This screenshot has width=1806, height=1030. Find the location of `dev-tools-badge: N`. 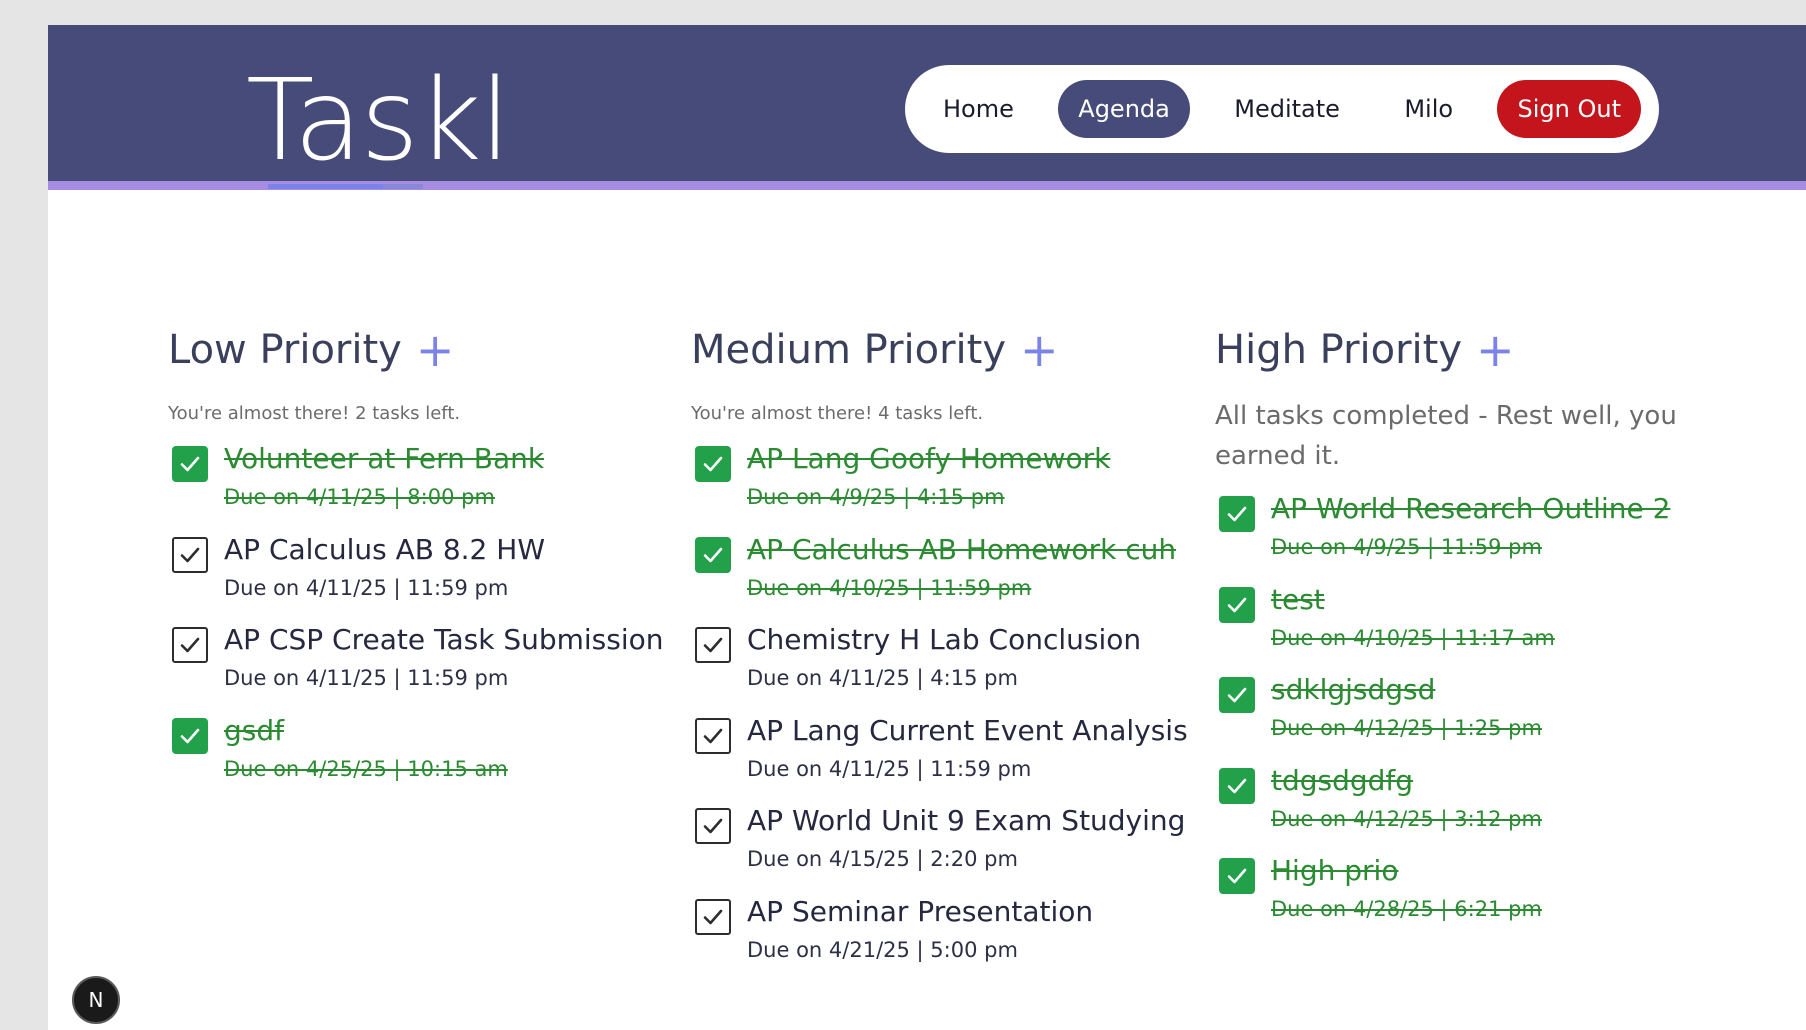

dev-tools-badge: N is located at coordinates (96, 1000).